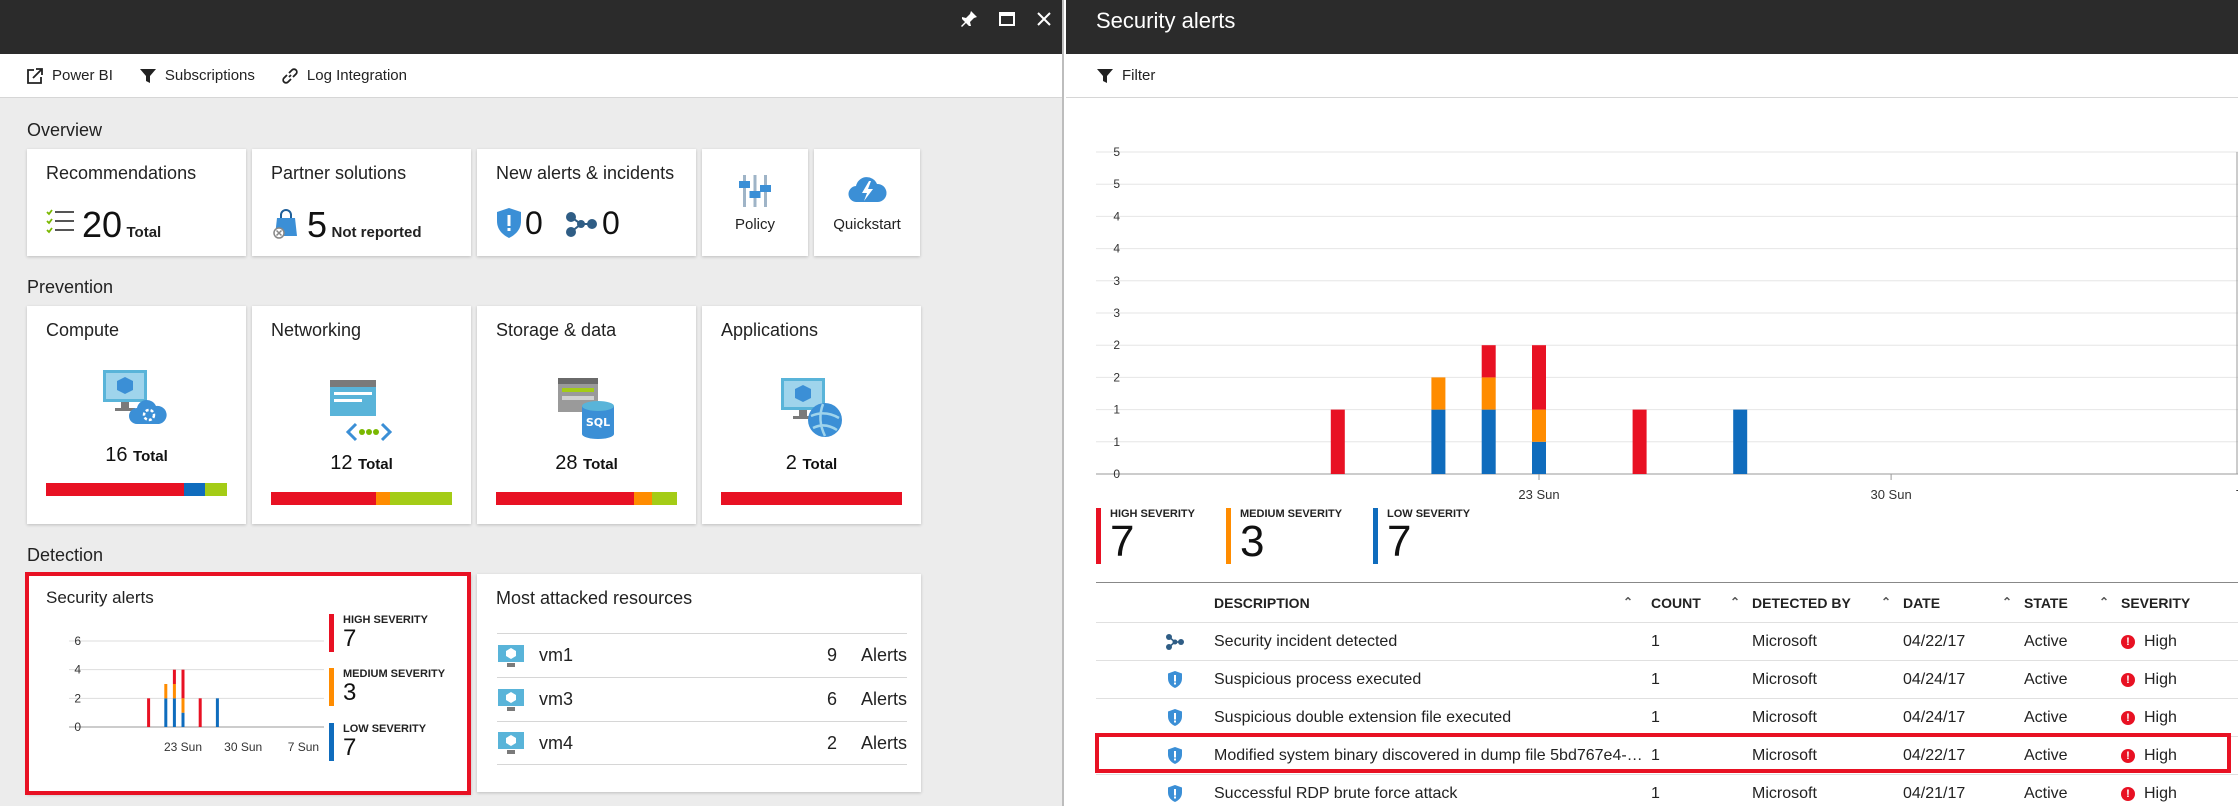 The height and width of the screenshot is (806, 2238). Describe the element at coordinates (531, 27) in the screenshot. I see `blade-title-bar` at that location.